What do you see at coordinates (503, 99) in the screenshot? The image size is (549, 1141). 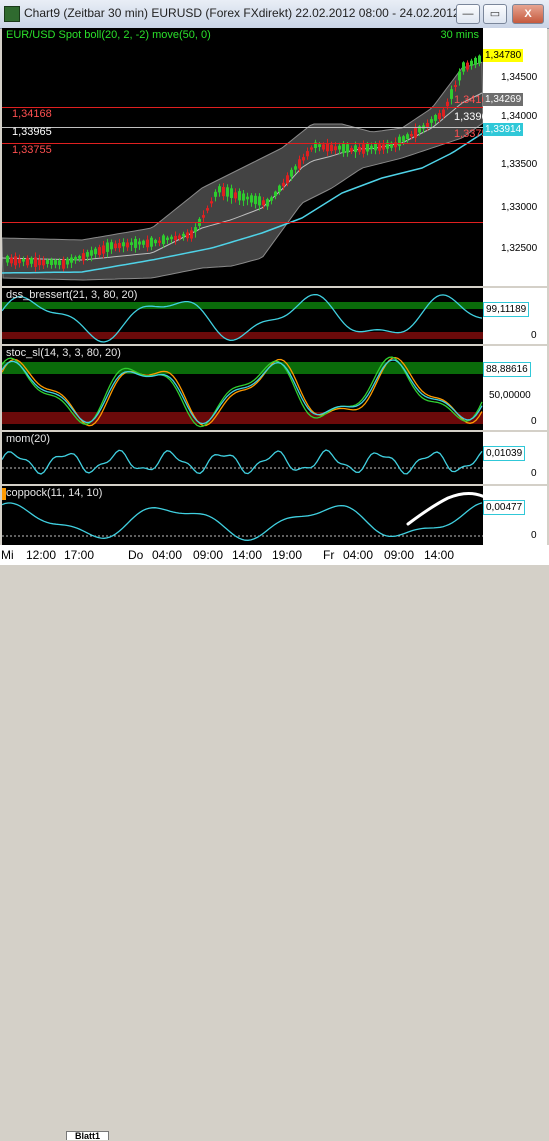 I see `upper-band-tag: 1,34269` at bounding box center [503, 99].